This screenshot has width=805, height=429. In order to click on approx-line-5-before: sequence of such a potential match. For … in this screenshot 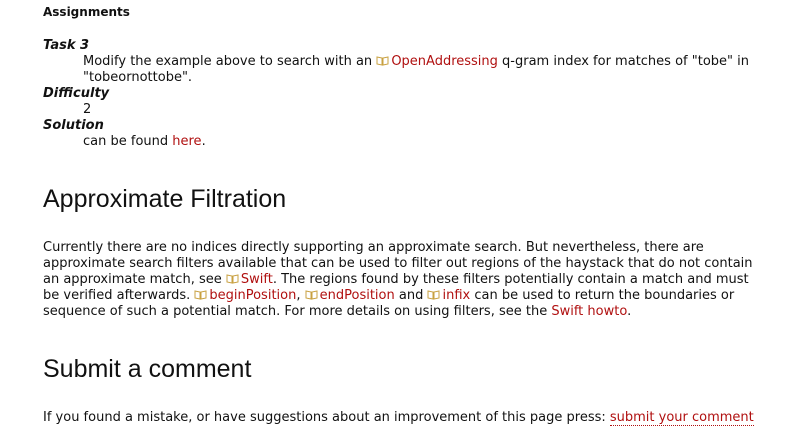, I will do `click(297, 311)`.